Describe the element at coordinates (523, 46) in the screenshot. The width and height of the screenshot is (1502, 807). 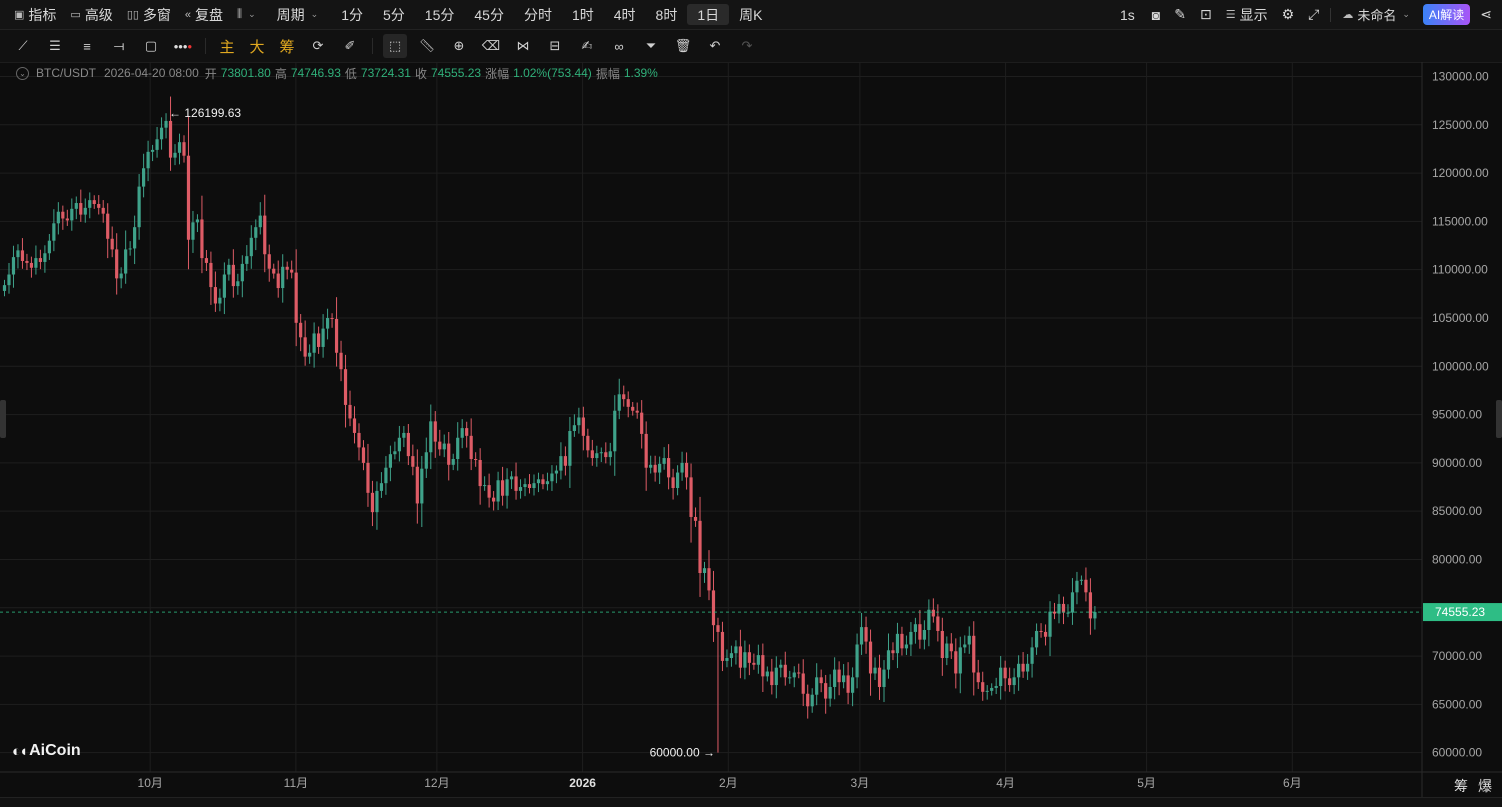
I see `magnet-icon: ⋈` at that location.